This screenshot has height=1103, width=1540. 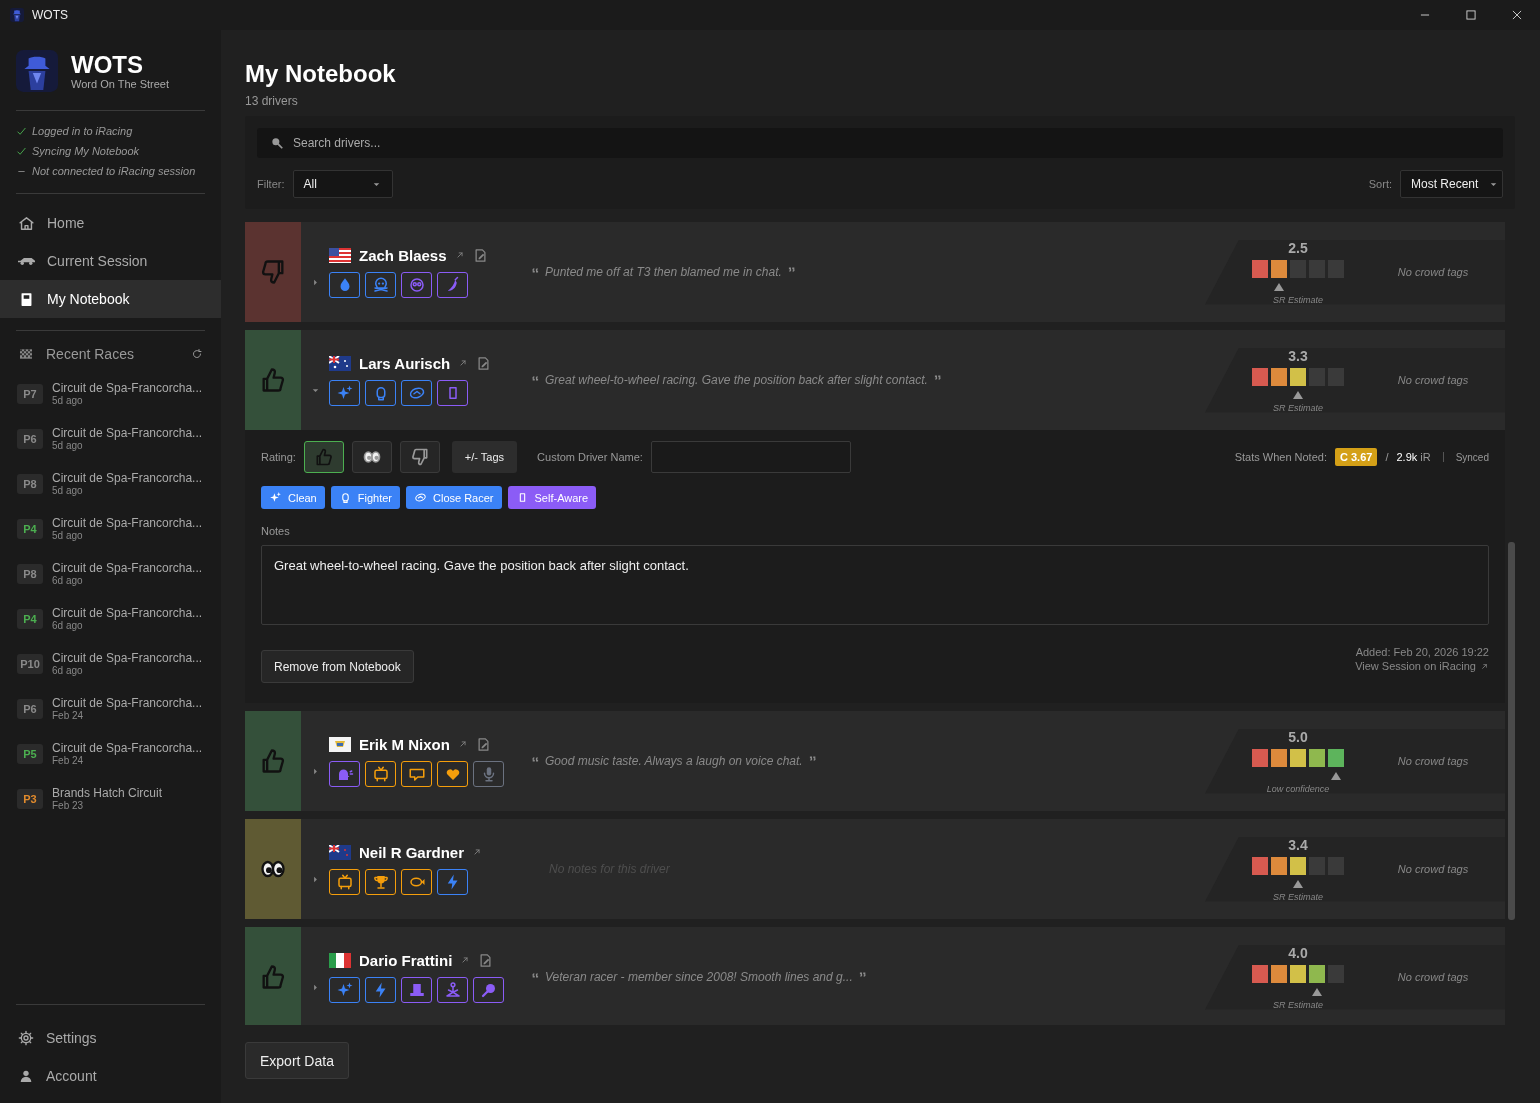 I want to click on driver-name: Neil R Gardner, so click(x=412, y=852).